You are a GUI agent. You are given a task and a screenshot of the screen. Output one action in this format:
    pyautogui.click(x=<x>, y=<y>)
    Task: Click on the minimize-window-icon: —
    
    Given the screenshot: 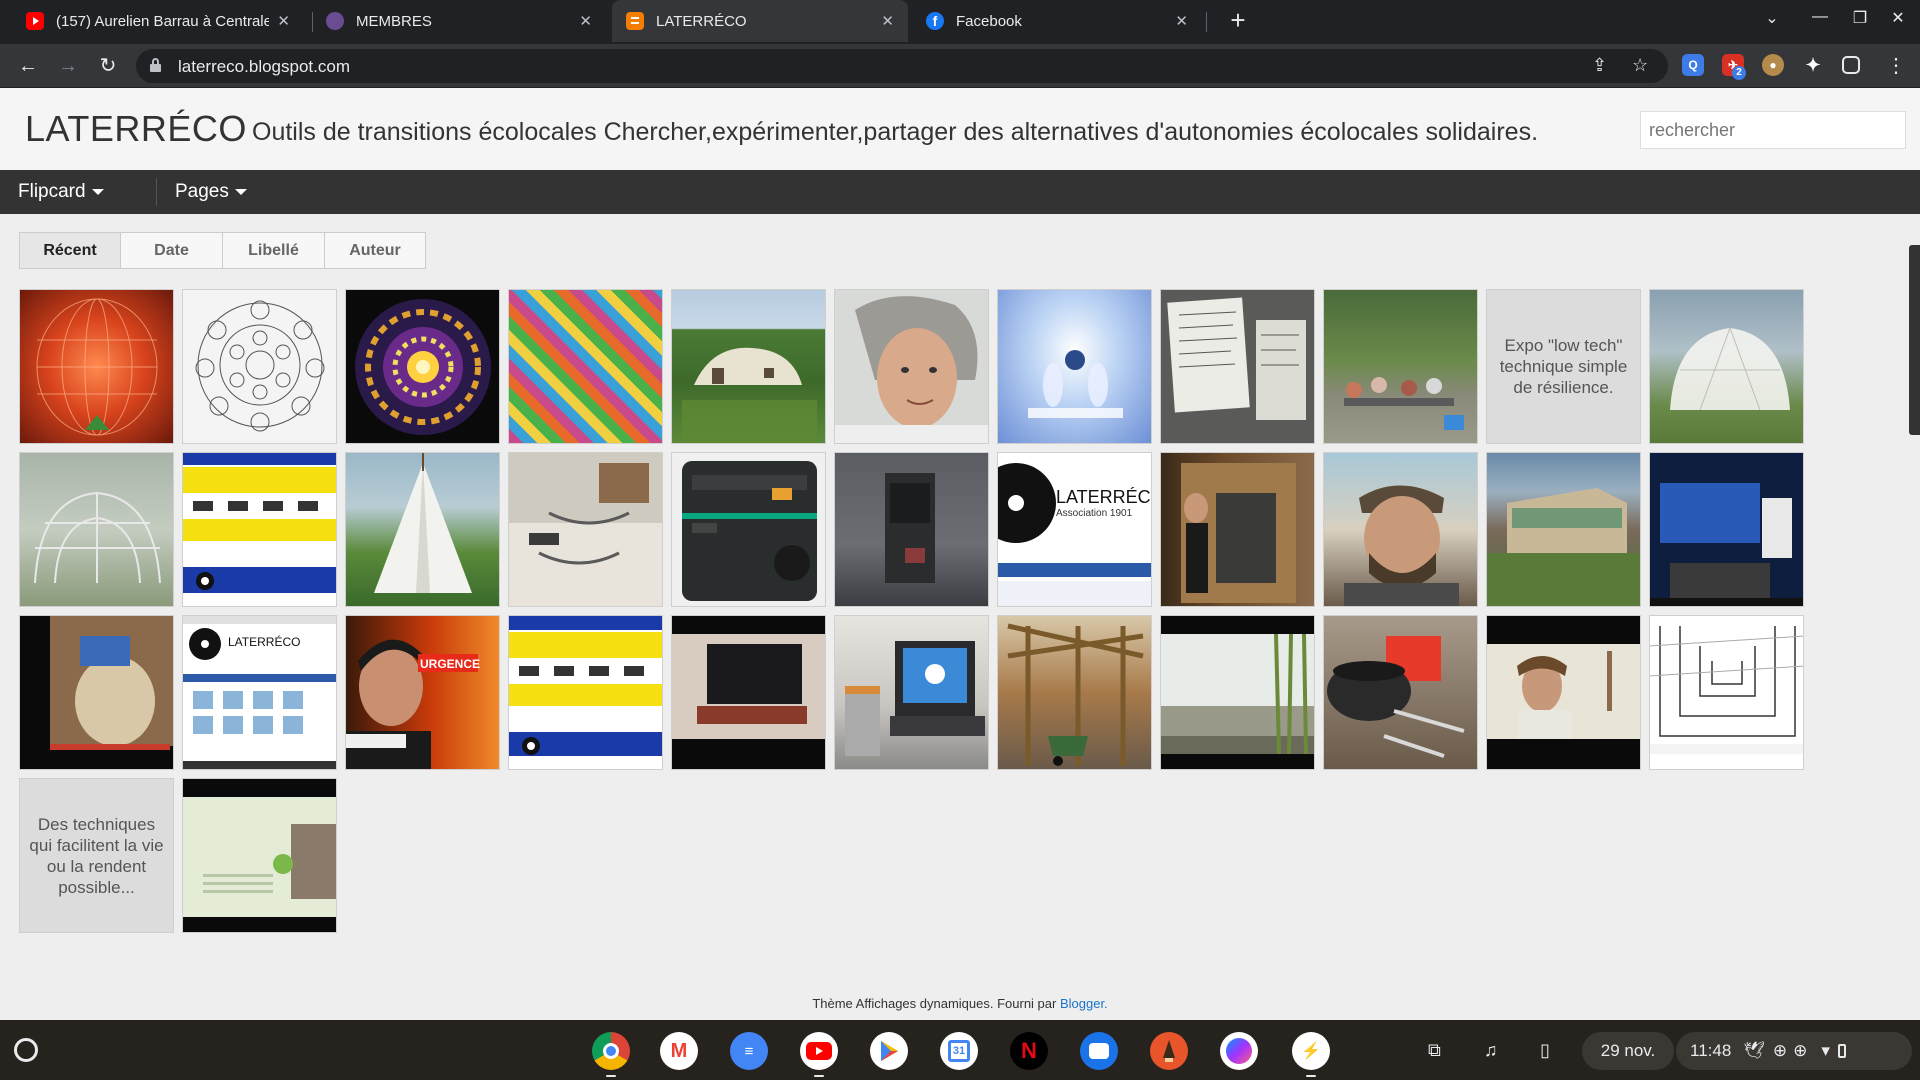 What is the action you would take?
    pyautogui.click(x=1820, y=17)
    